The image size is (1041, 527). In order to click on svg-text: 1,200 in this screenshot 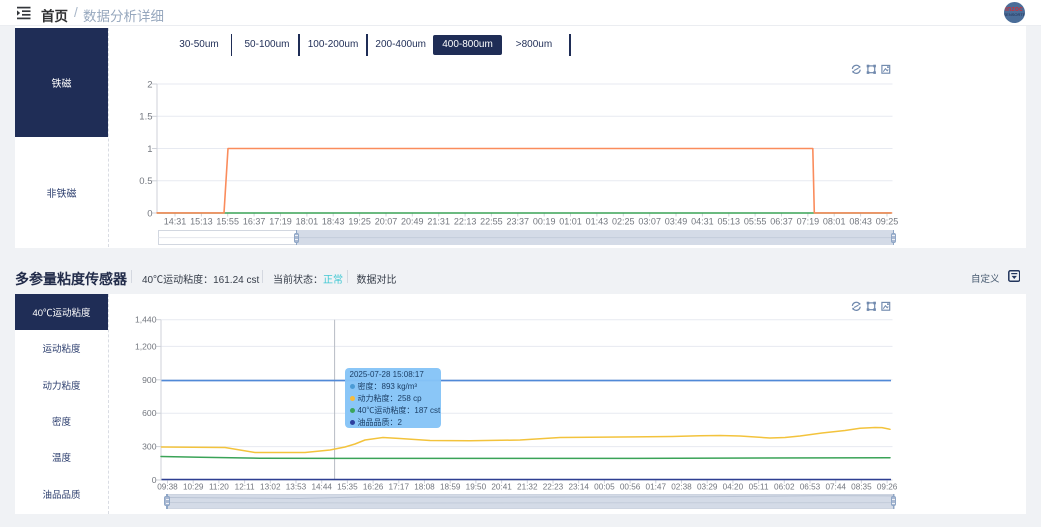, I will do `click(146, 346)`.